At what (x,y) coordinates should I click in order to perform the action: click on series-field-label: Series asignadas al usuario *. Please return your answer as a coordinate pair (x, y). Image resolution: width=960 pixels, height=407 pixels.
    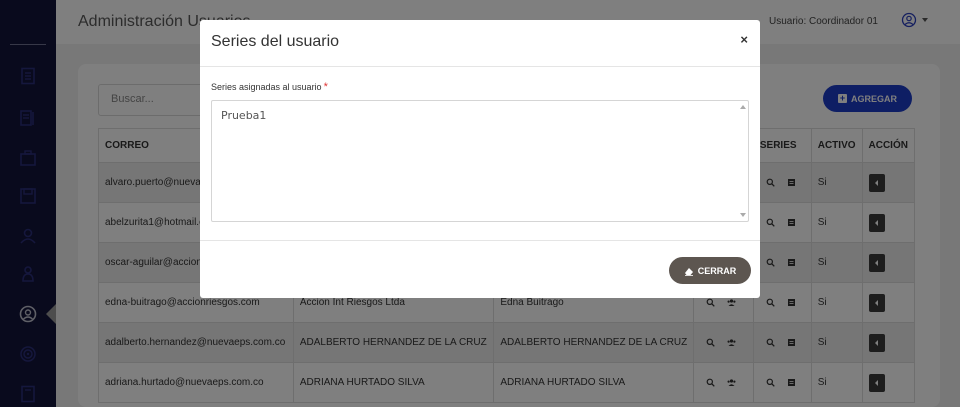
    Looking at the image, I should click on (269, 87).